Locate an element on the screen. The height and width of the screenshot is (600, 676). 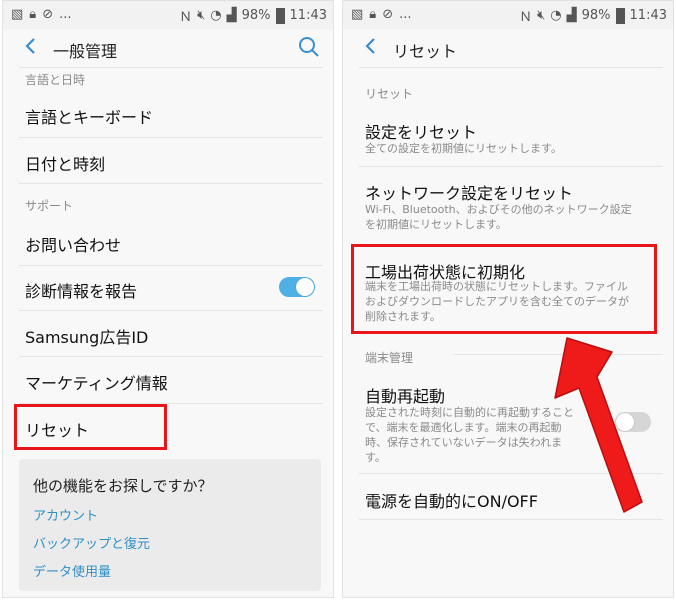
link-data-usage: データ使用量 is located at coordinates (72, 570).